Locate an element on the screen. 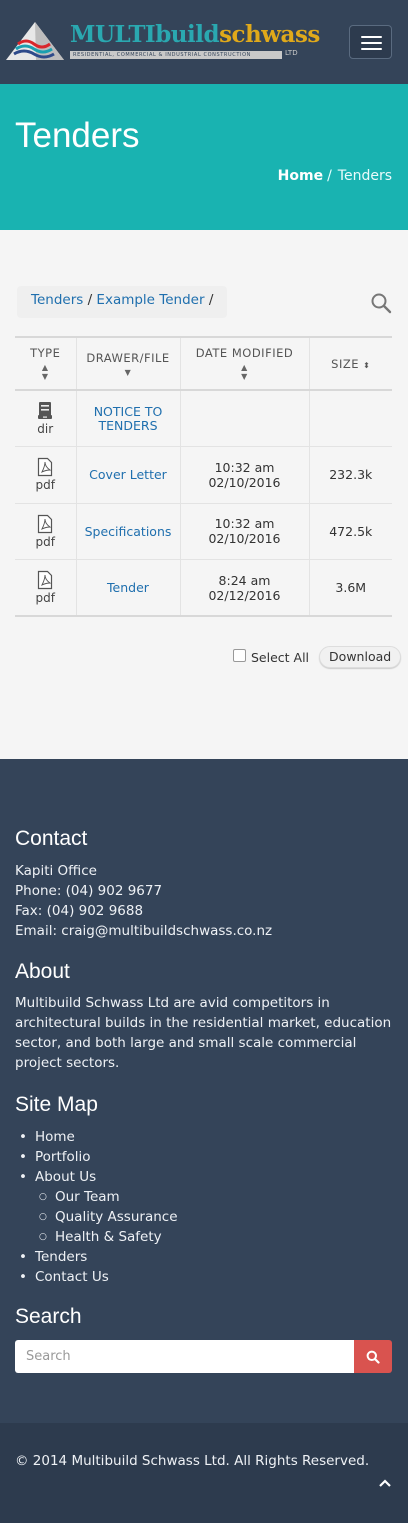 The height and width of the screenshot is (1523, 408). table-row: pdf Tender 8:24 am 02/12/2016 3.6M is located at coordinates (203, 588).